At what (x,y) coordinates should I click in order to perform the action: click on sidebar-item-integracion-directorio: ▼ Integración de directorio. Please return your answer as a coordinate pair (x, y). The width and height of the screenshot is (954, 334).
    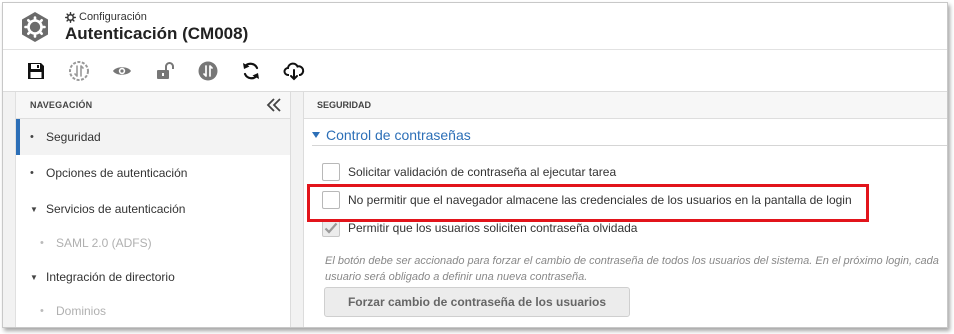
    Looking at the image, I should click on (153, 277).